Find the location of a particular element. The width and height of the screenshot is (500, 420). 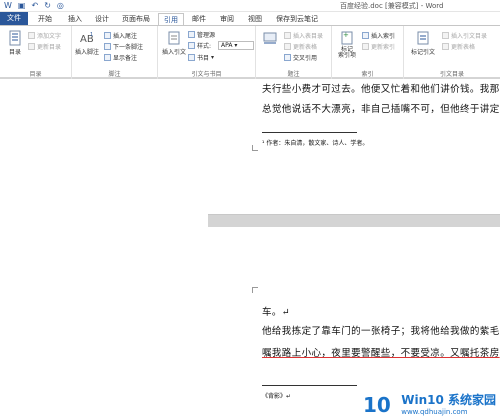

undo-icon: ↶ is located at coordinates (34, 6).